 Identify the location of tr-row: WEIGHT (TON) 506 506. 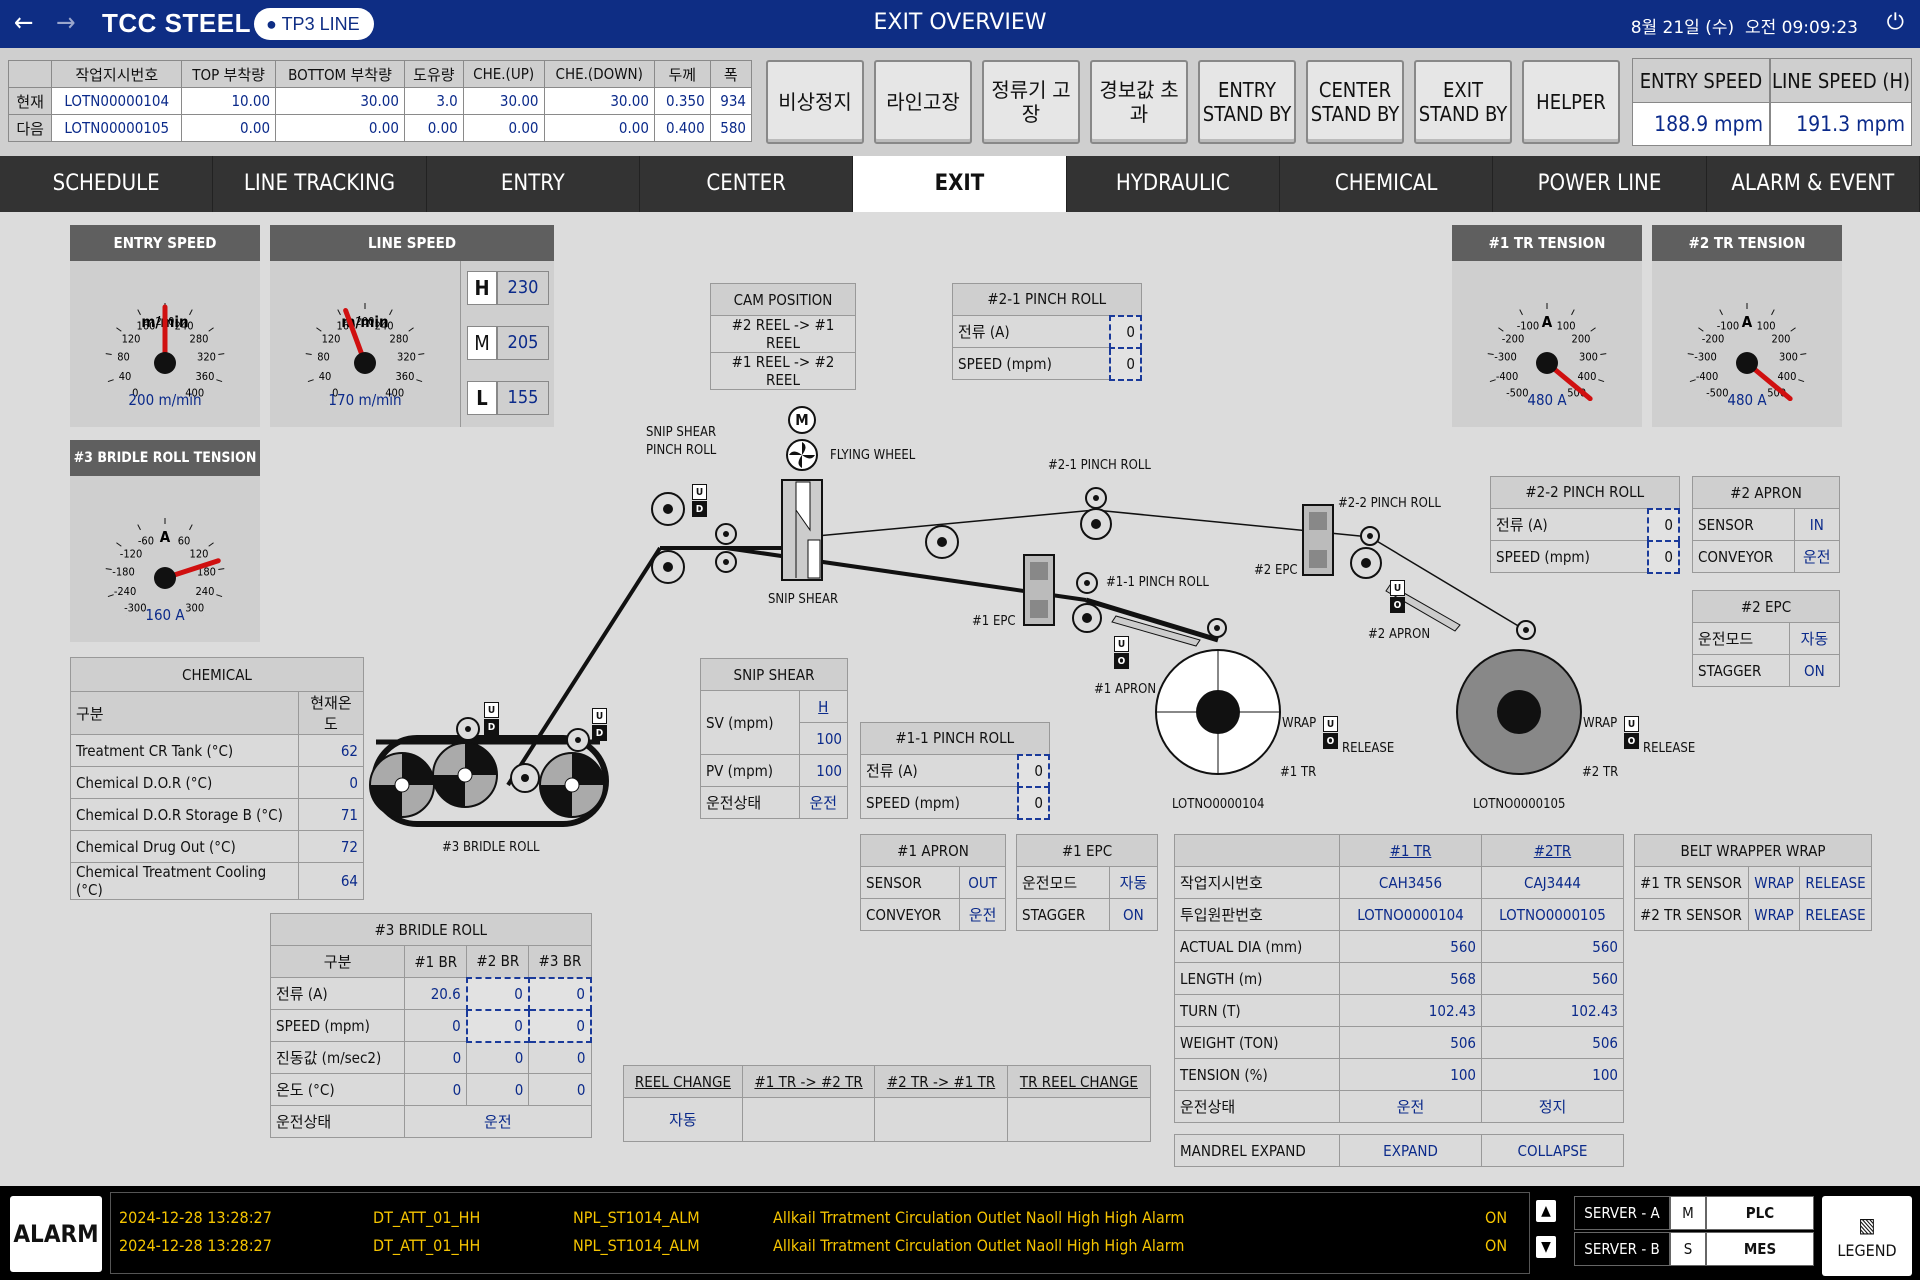
(1398, 1042).